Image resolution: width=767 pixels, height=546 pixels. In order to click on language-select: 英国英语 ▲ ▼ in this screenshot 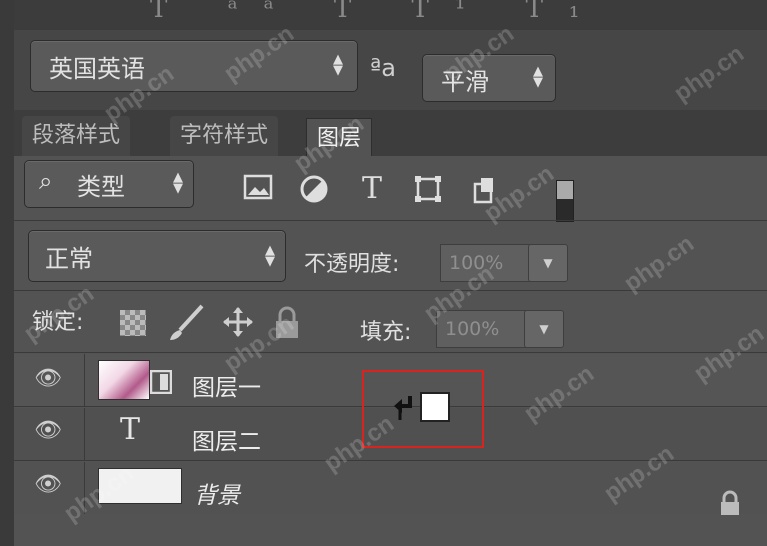, I will do `click(194, 66)`.